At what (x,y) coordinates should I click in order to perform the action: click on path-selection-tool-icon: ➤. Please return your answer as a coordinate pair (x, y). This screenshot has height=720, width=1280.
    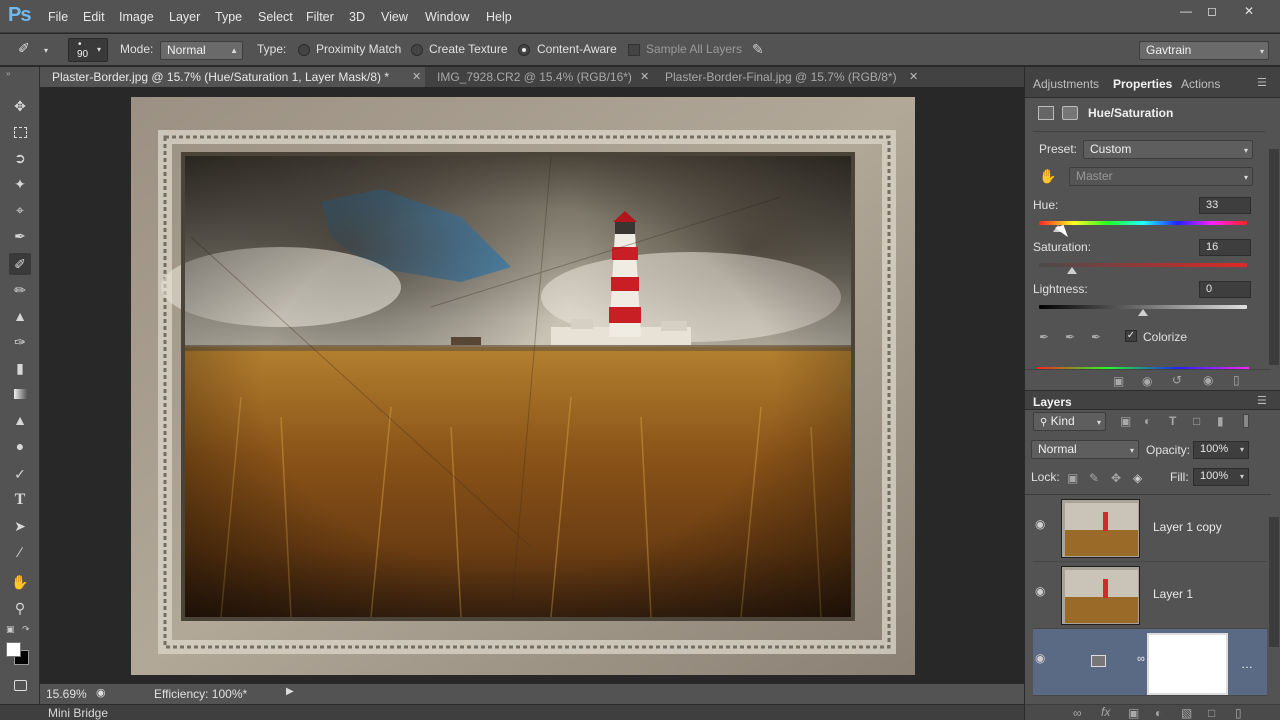
    Looking at the image, I should click on (20, 526).